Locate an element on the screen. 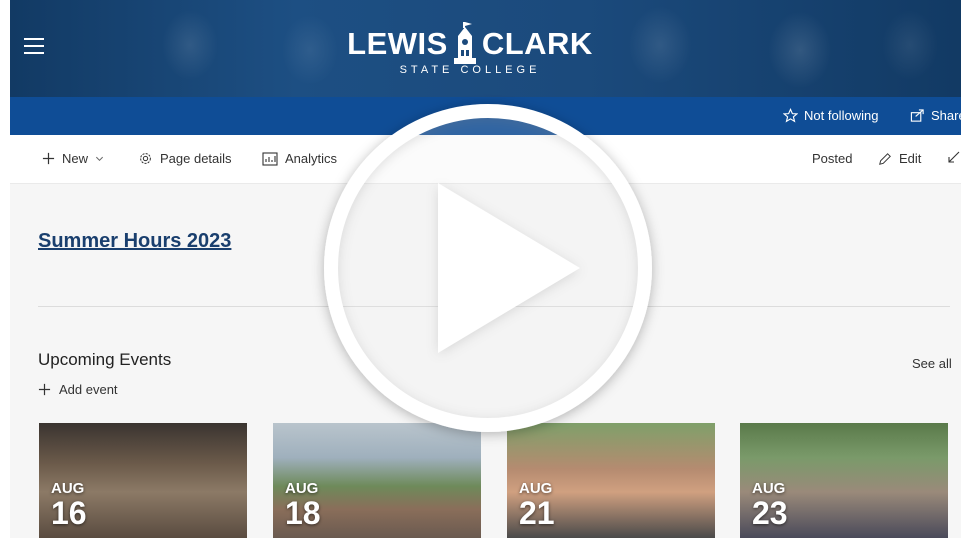 This screenshot has width=961, height=538. add-event-label: Add event is located at coordinates (88, 389).